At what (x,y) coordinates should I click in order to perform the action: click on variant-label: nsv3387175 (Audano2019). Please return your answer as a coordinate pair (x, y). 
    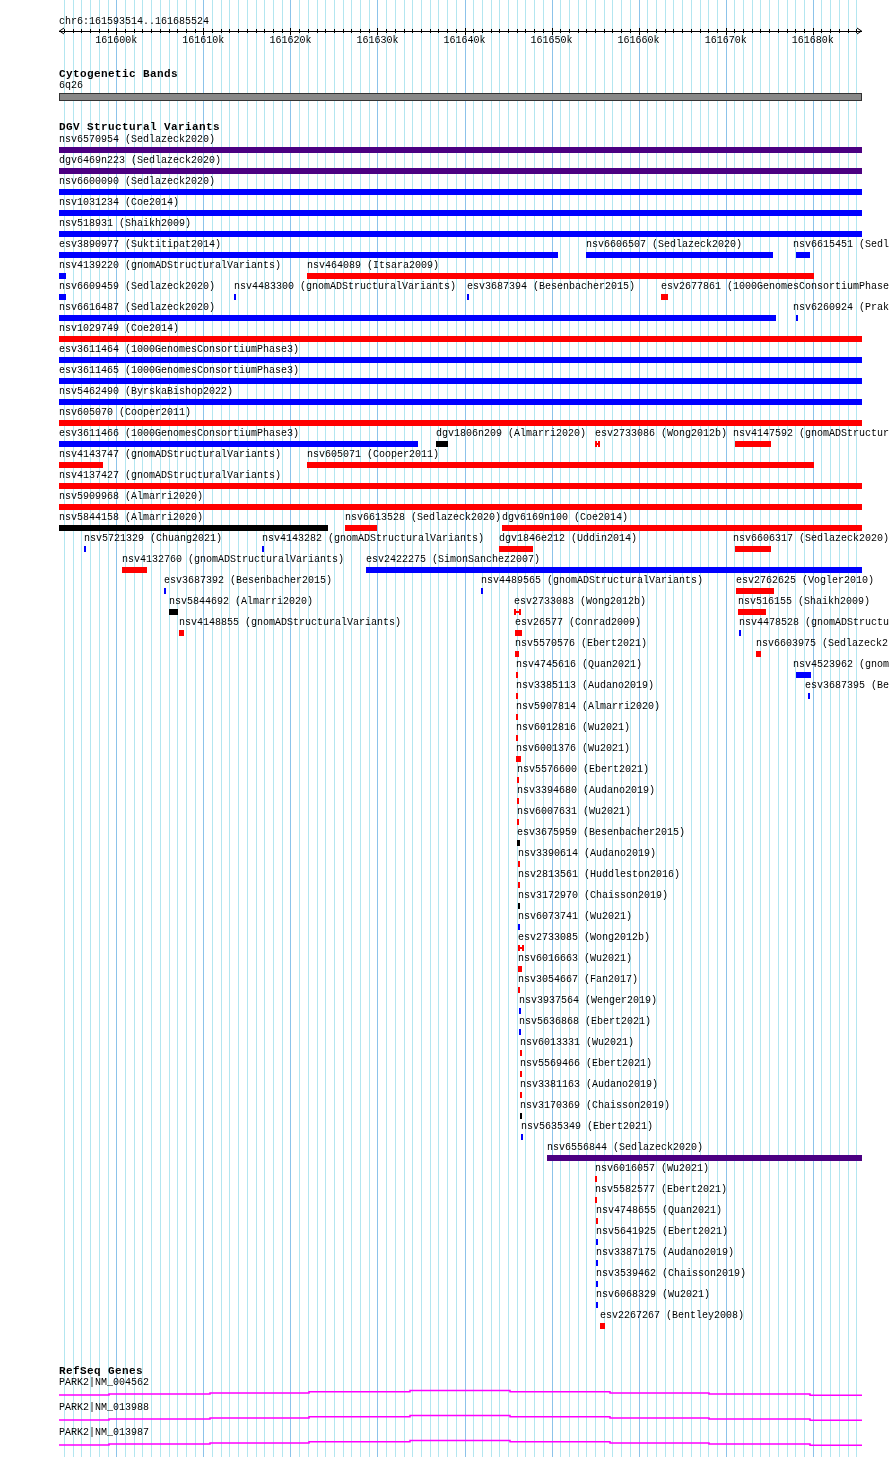
    Looking at the image, I should click on (665, 1252).